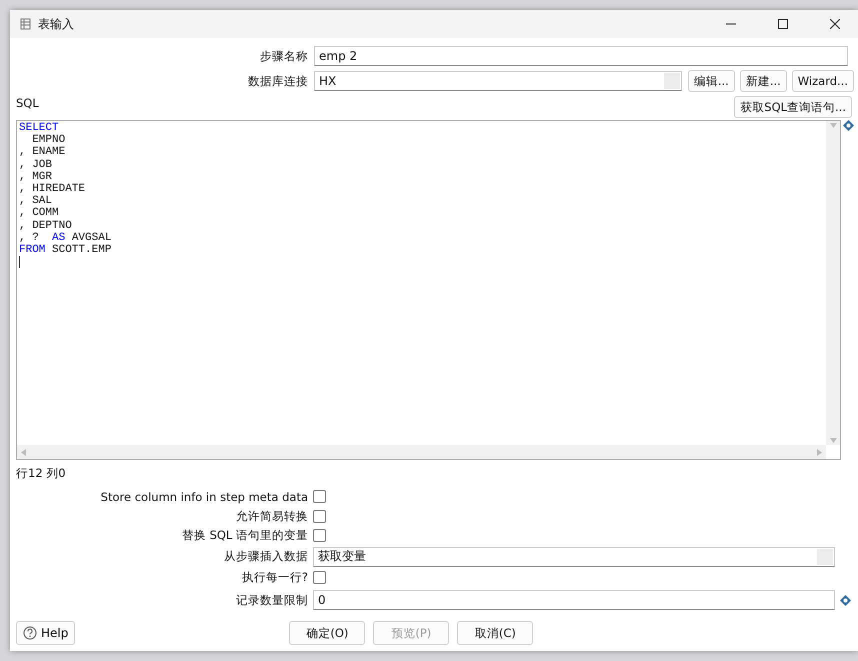 The width and height of the screenshot is (858, 661). I want to click on vertical-scrollbar, so click(833, 283).